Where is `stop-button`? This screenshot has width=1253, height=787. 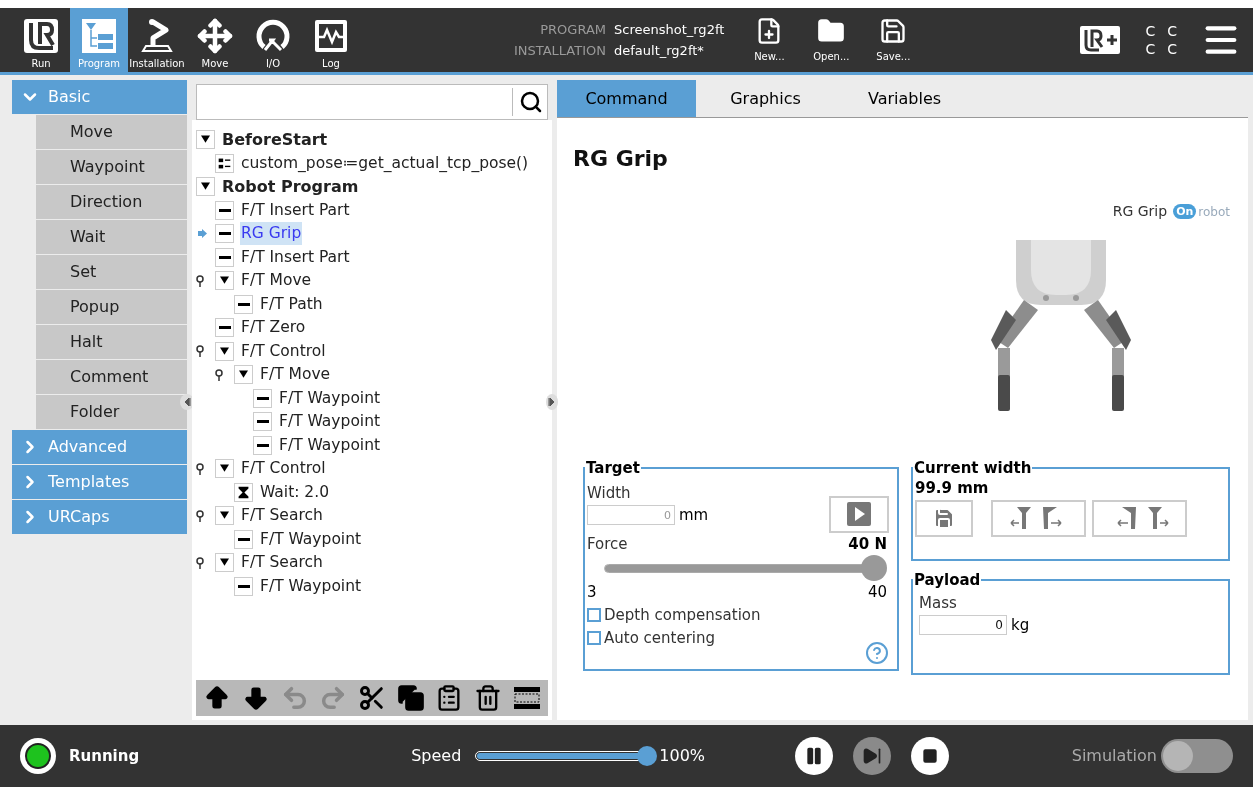
stop-button is located at coordinates (930, 756).